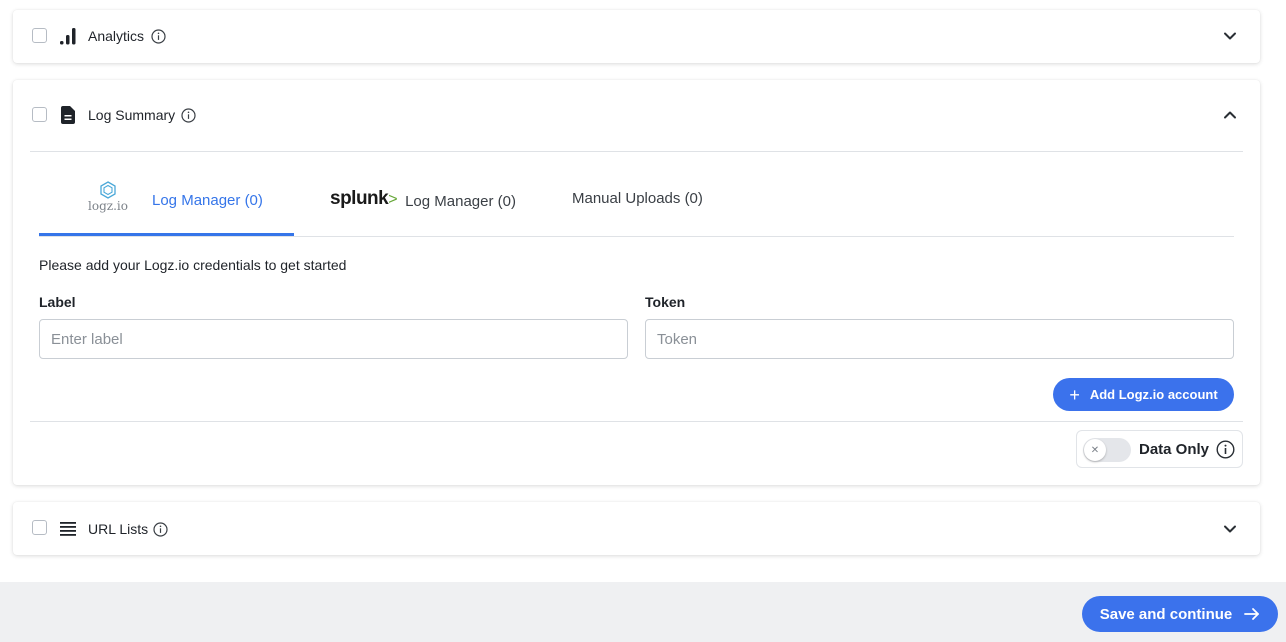  Describe the element at coordinates (939, 339) in the screenshot. I see `token-input` at that location.